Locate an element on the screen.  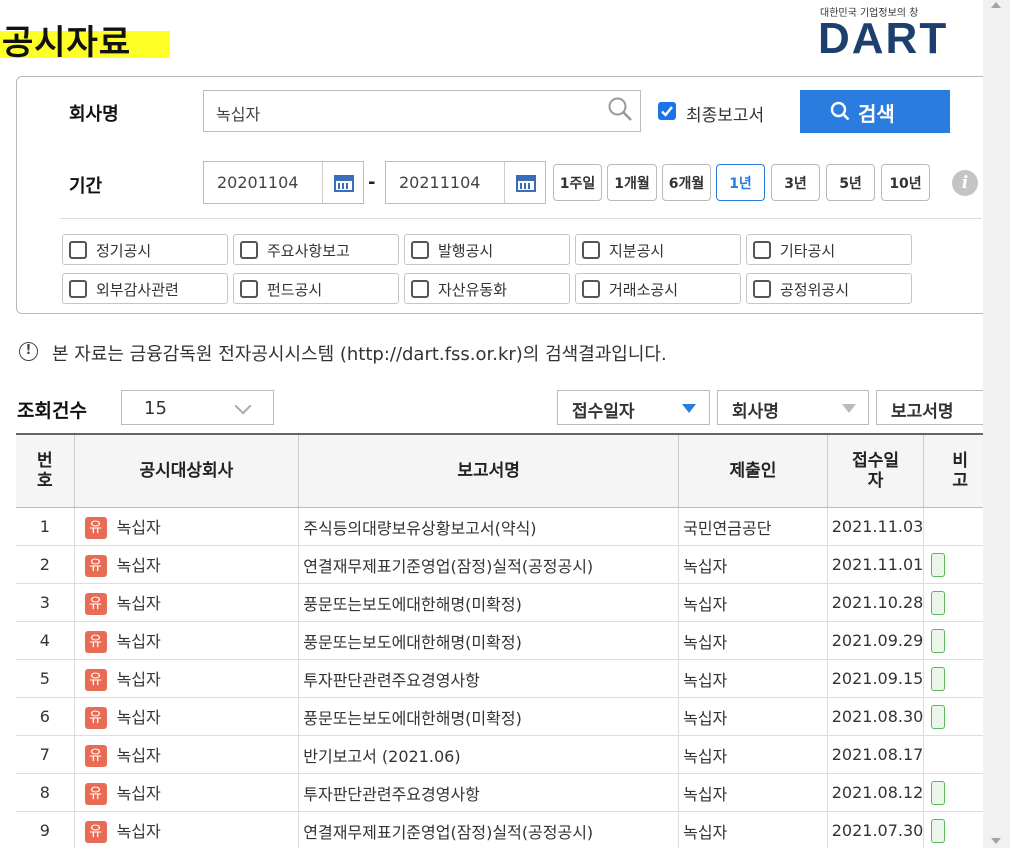
category-other: 기타공시 is located at coordinates (829, 249).